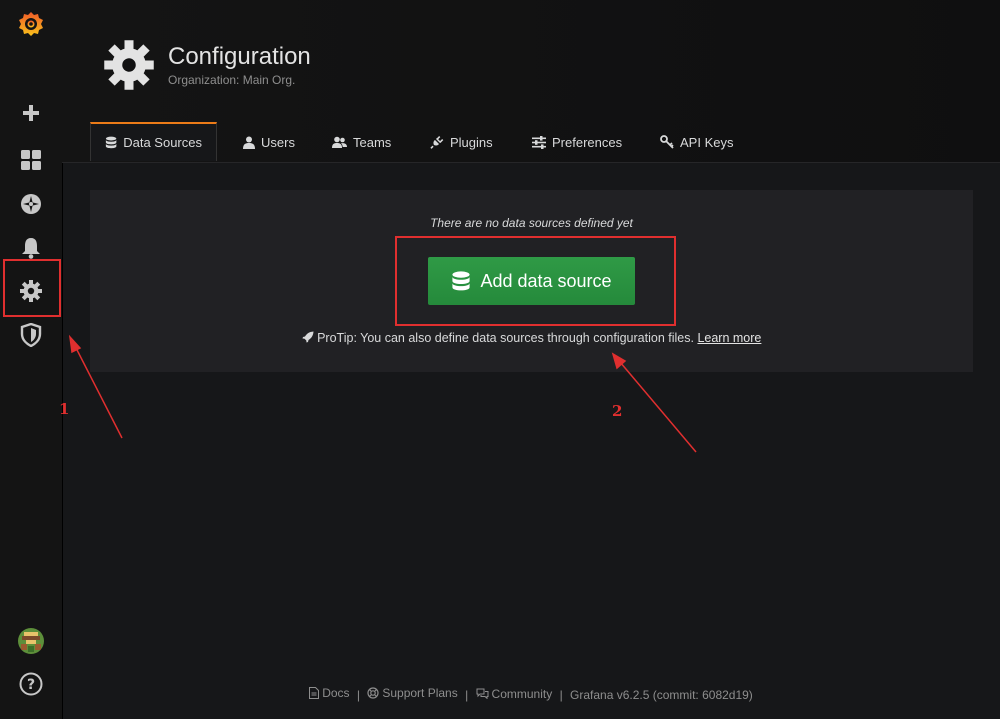  I want to click on tab-preferences: Preferences, so click(577, 142).